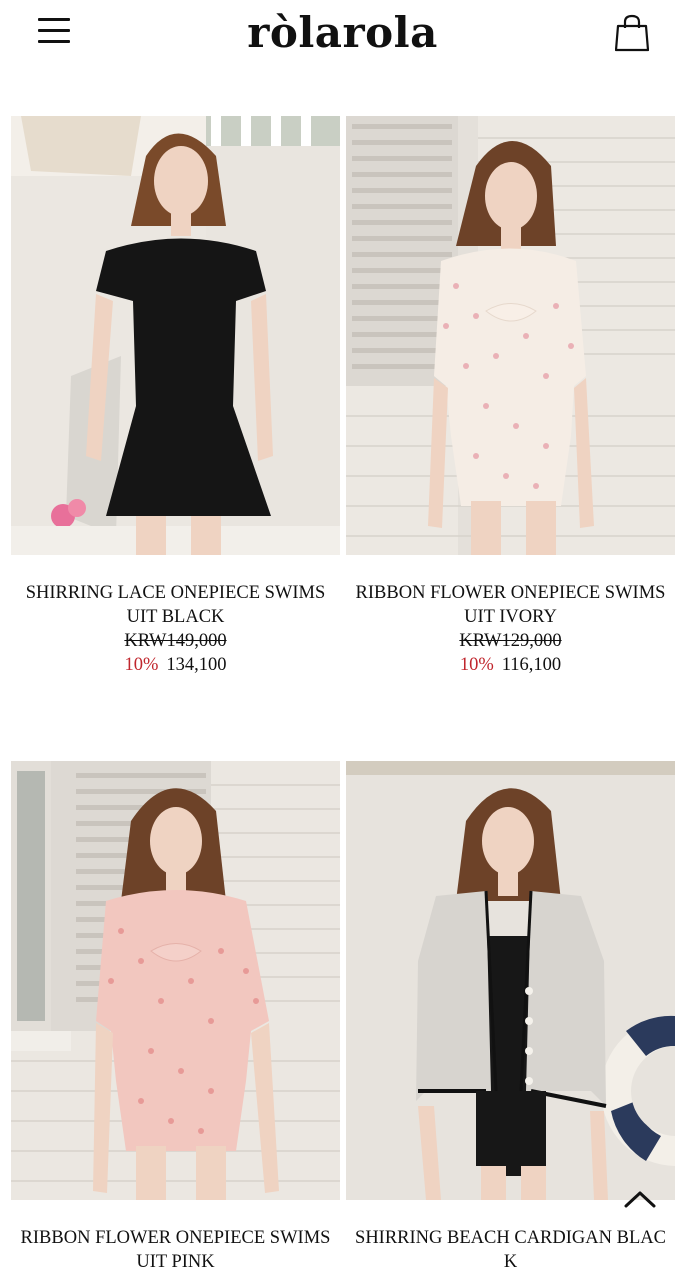 This screenshot has height=1279, width=685. What do you see at coordinates (510, 641) in the screenshot?
I see `original-price: KRW129,000` at bounding box center [510, 641].